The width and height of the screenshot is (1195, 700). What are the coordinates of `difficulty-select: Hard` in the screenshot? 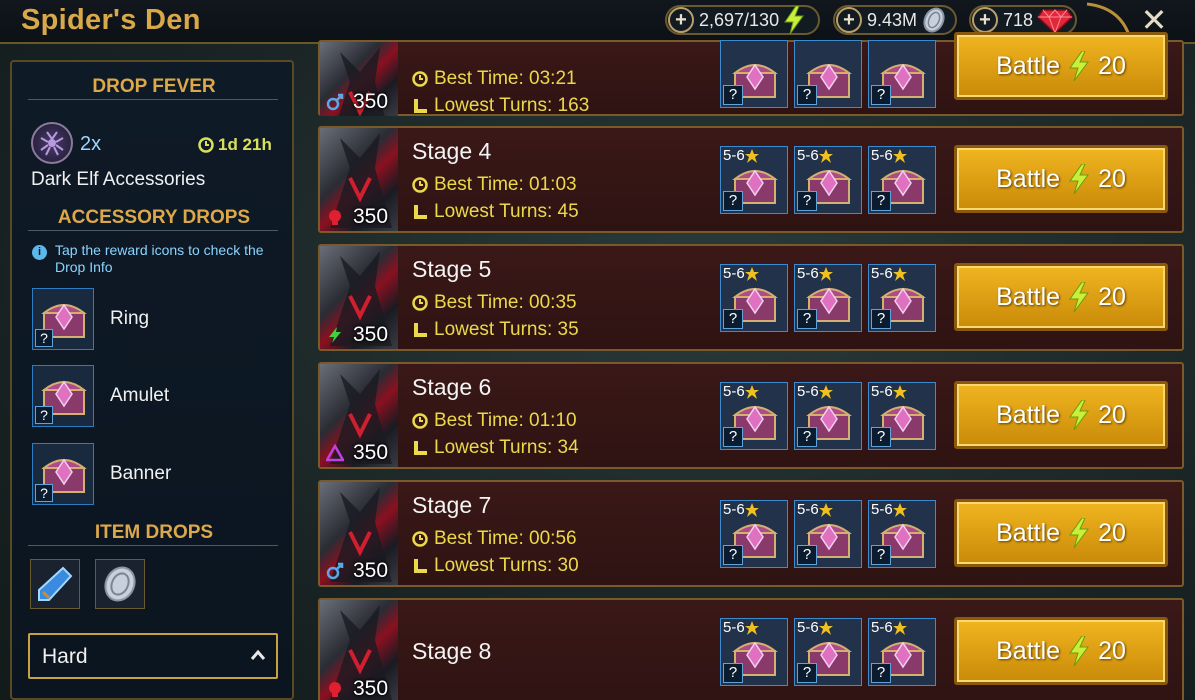 It's located at (153, 656).